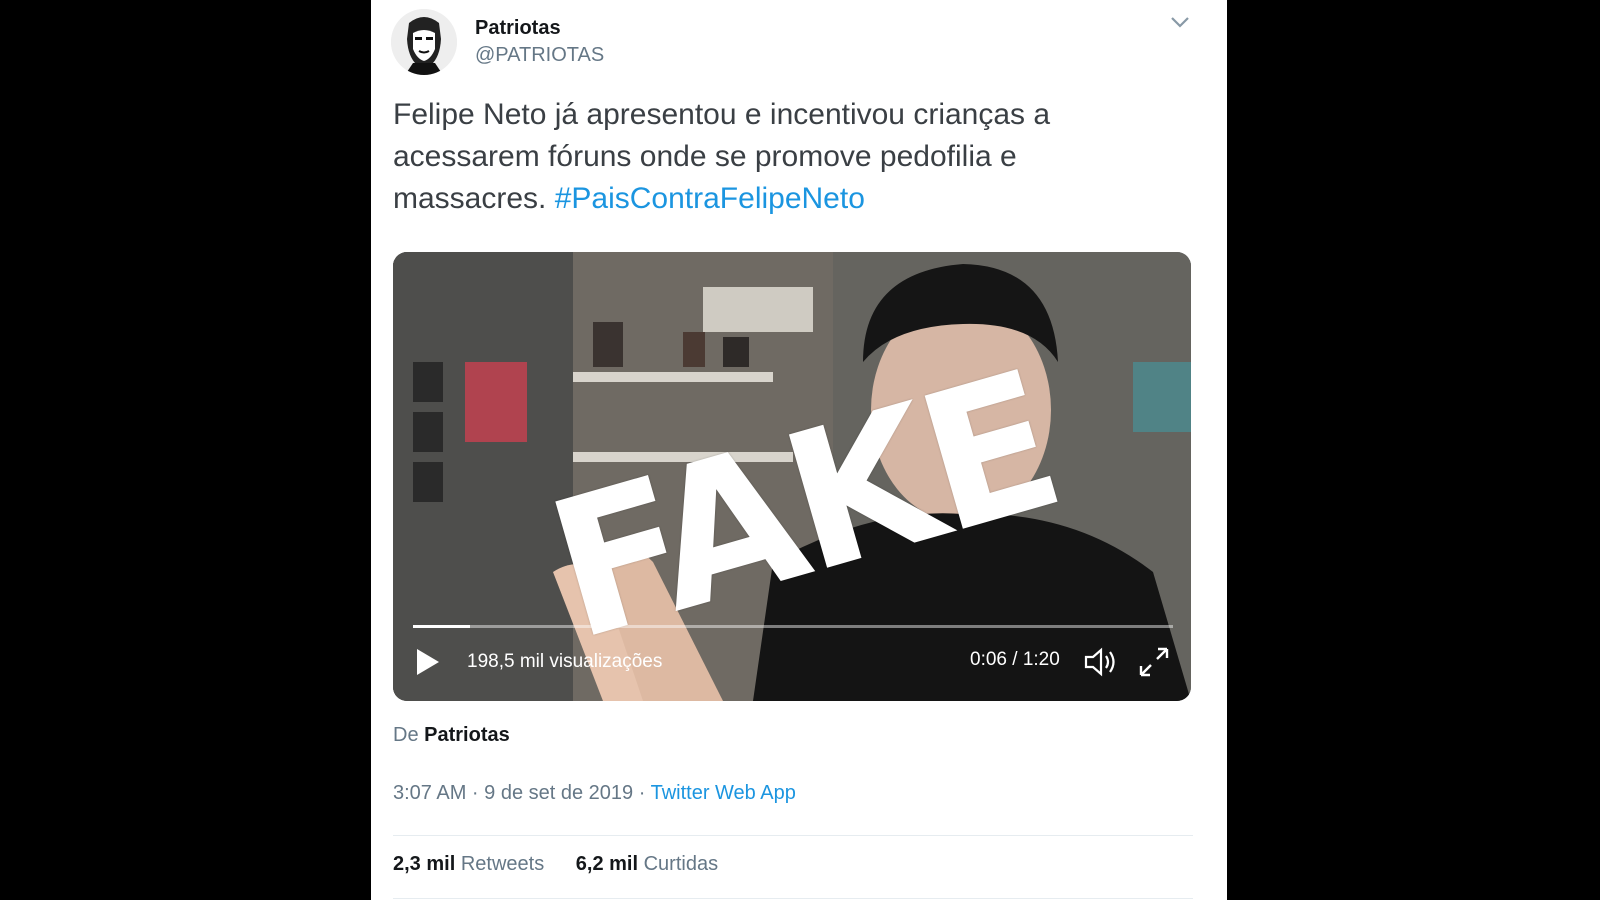 The width and height of the screenshot is (1600, 900). What do you see at coordinates (607, 864) in the screenshot?
I see `likes-count: 6,2 mil` at bounding box center [607, 864].